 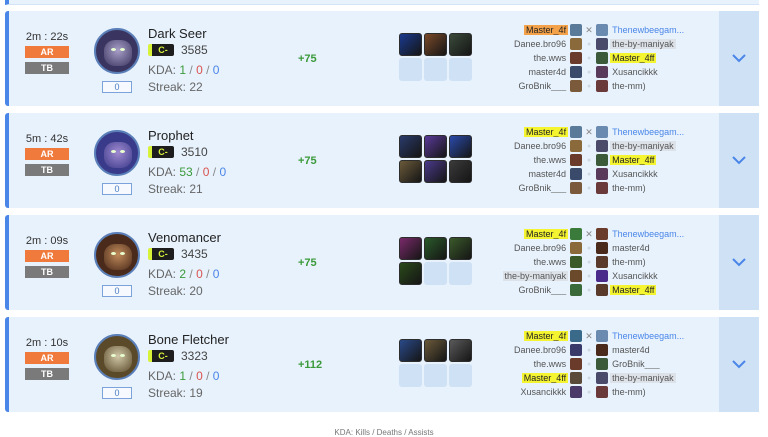 I want to click on kda-legend-footer: KDA: Kills / Deaths / Assists, so click(x=384, y=432).